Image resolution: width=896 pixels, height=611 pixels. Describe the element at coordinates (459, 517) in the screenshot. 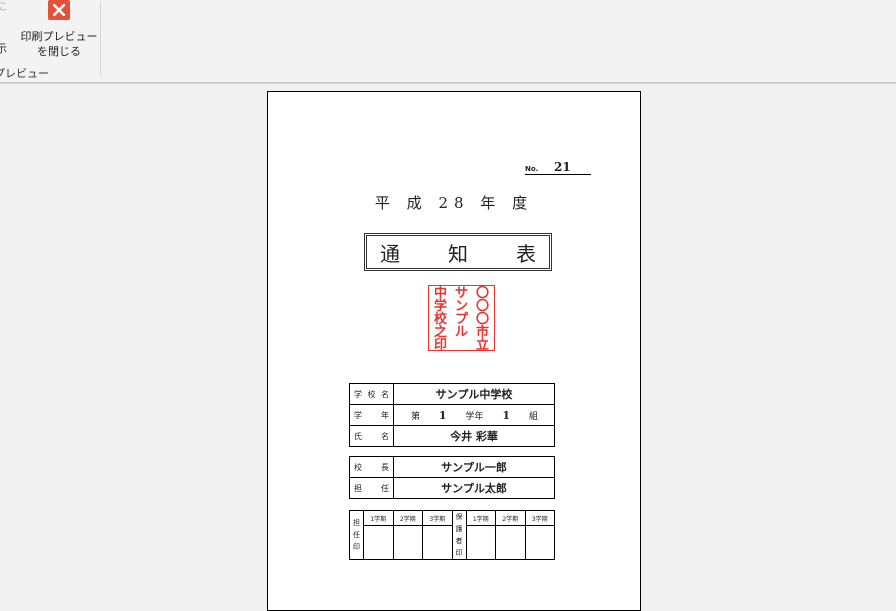

I see `seal-label-char: 保` at that location.